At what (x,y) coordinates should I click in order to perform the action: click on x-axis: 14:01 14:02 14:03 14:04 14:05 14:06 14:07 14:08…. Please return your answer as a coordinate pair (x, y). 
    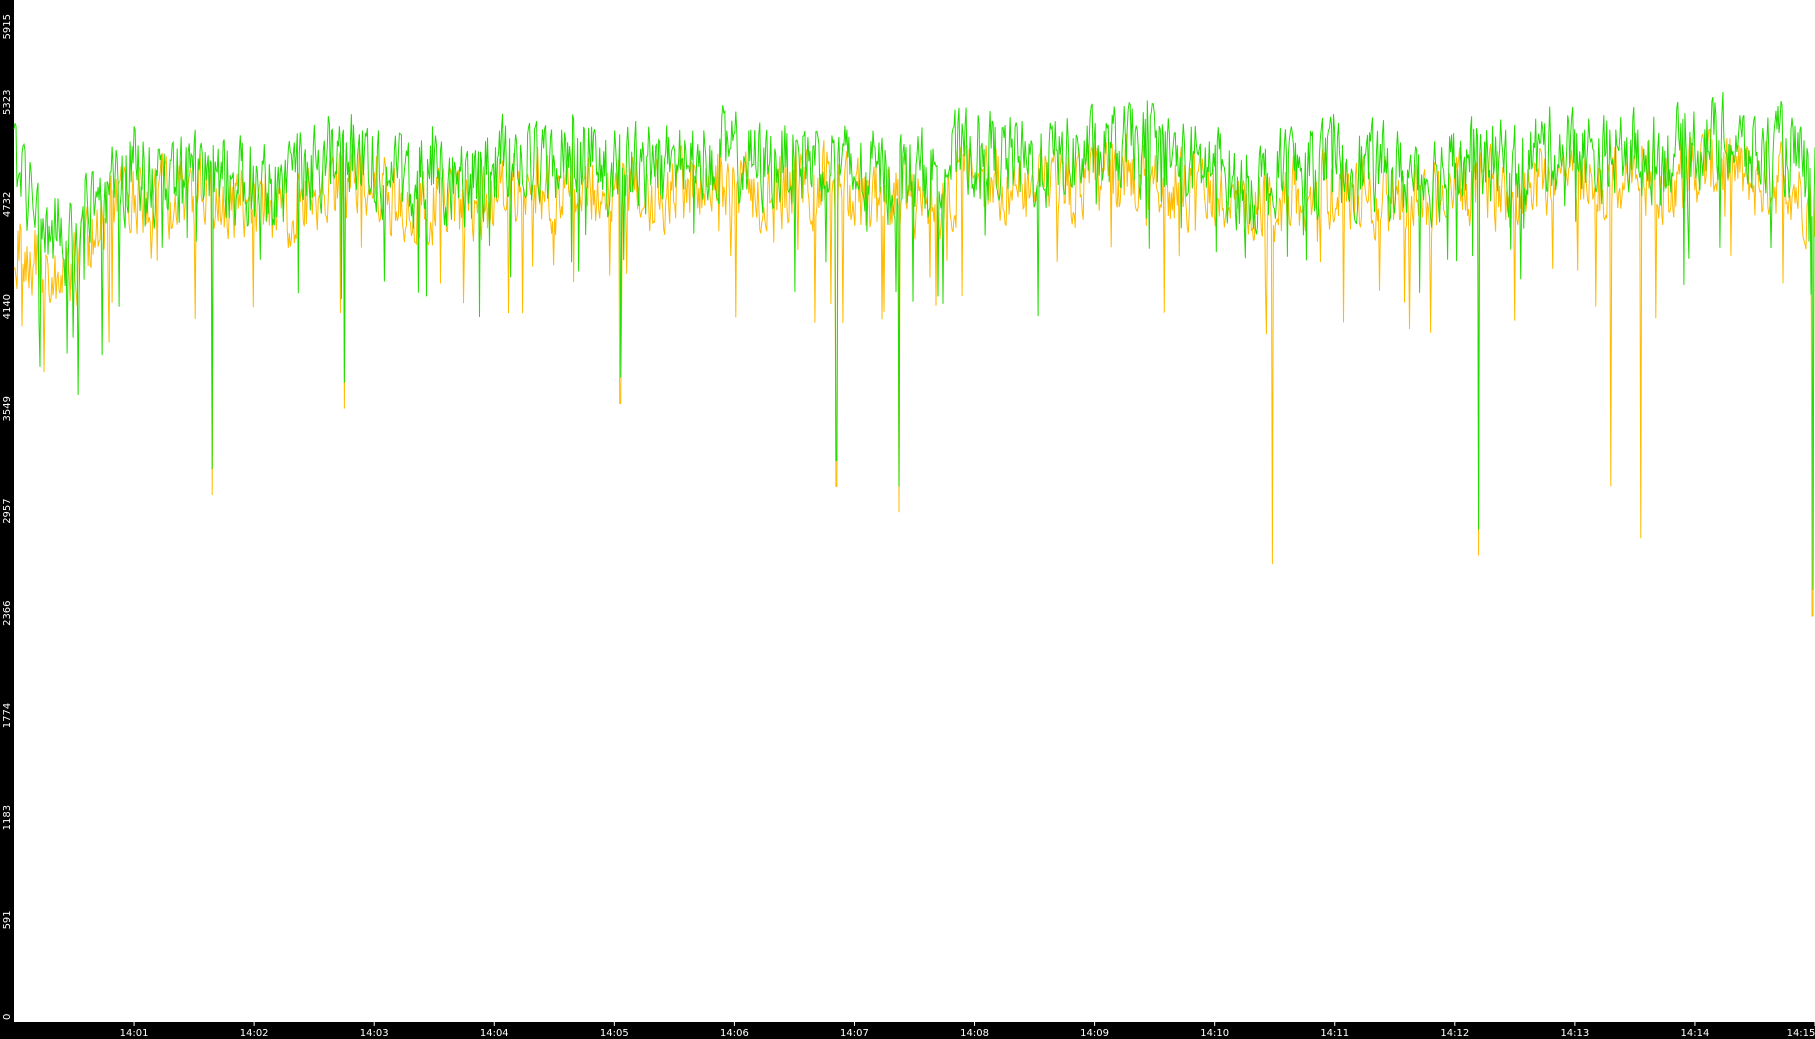
    Looking at the image, I should click on (967, 1030).